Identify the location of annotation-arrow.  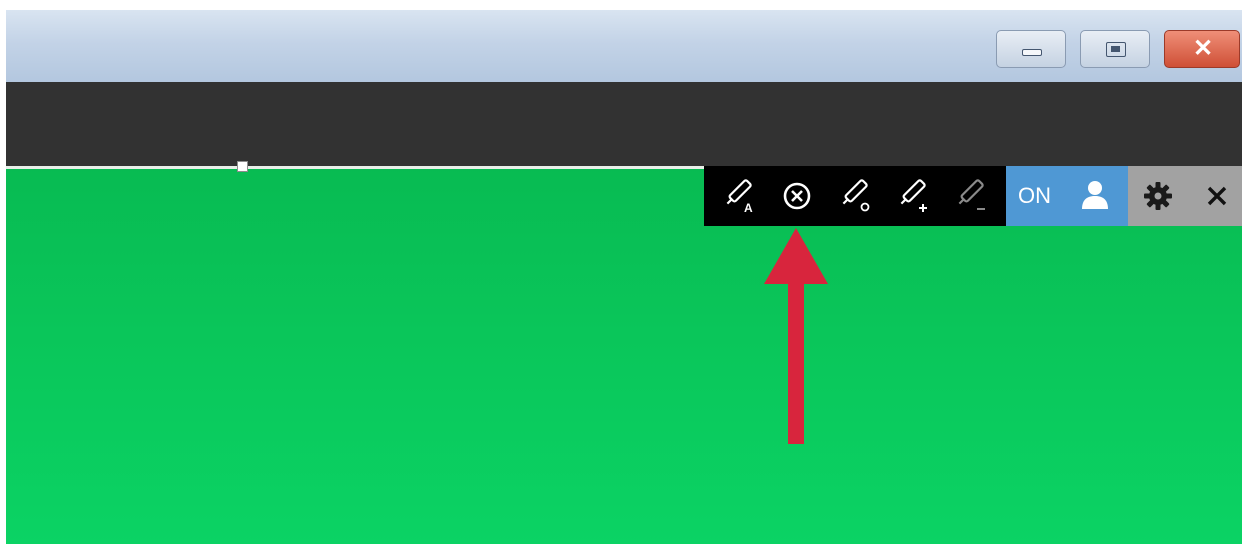
(796, 336).